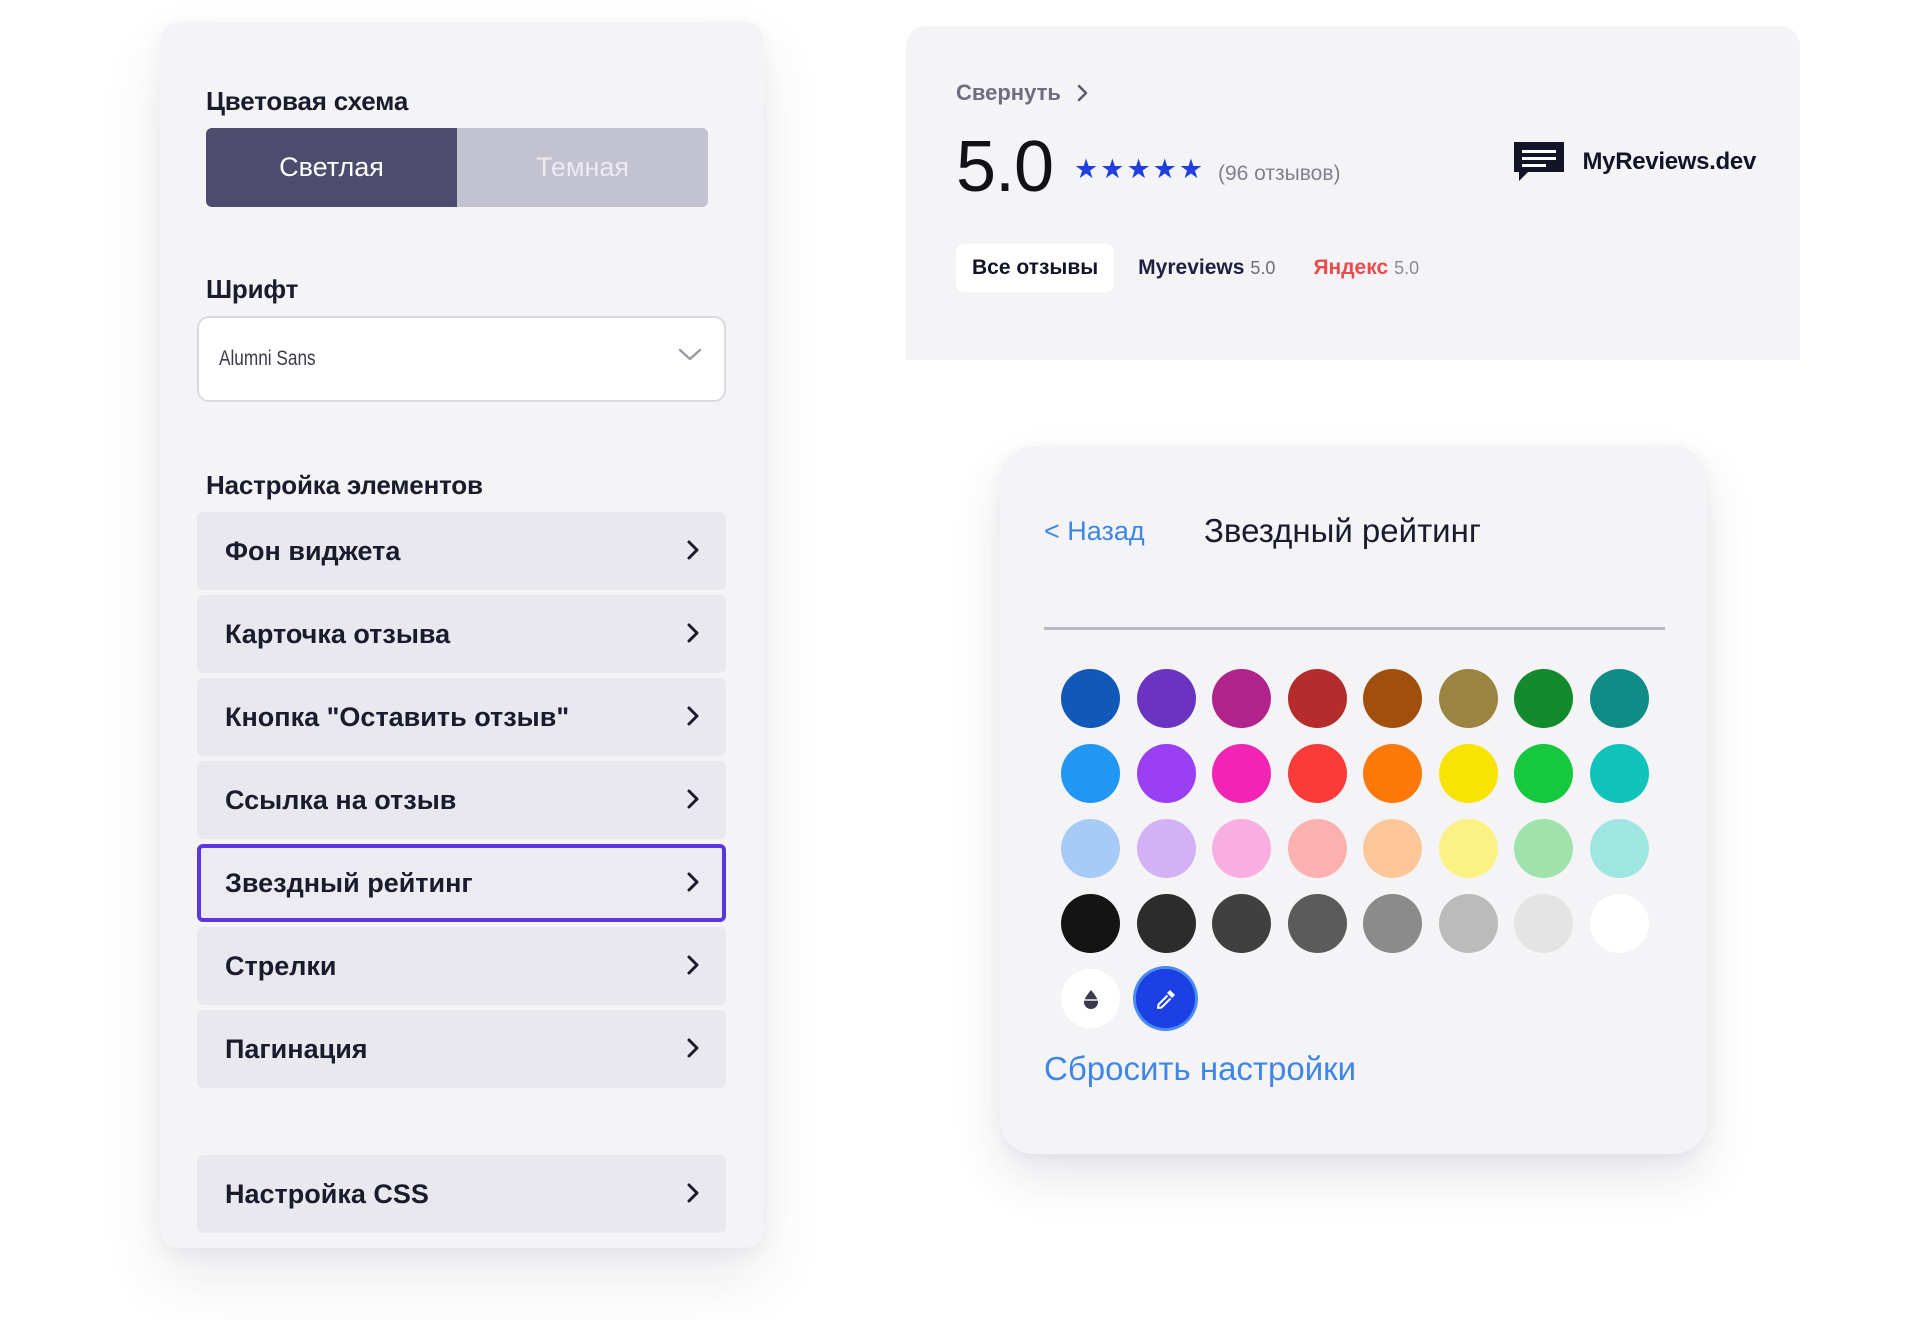 This screenshot has width=1920, height=1321. What do you see at coordinates (307, 101) in the screenshot?
I see `color-scheme-title: Цветовая схема` at bounding box center [307, 101].